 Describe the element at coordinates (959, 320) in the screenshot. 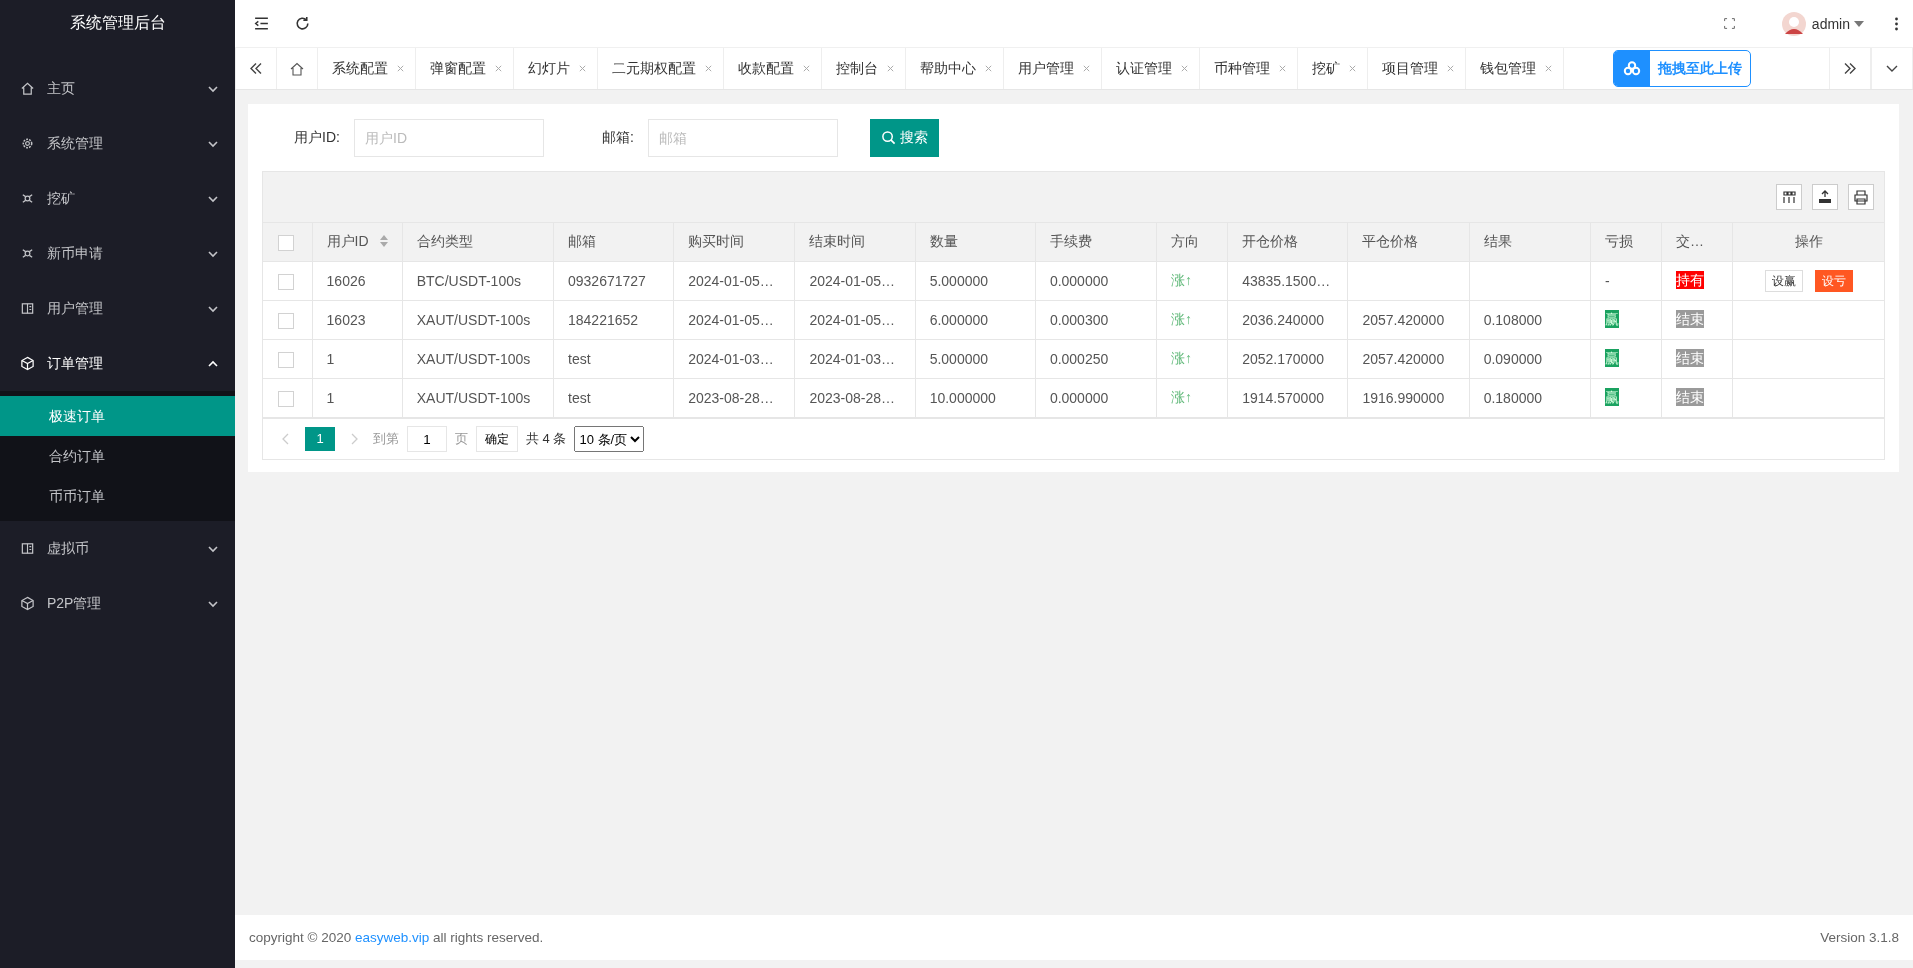

I see `table-cell: 6.000000` at that location.